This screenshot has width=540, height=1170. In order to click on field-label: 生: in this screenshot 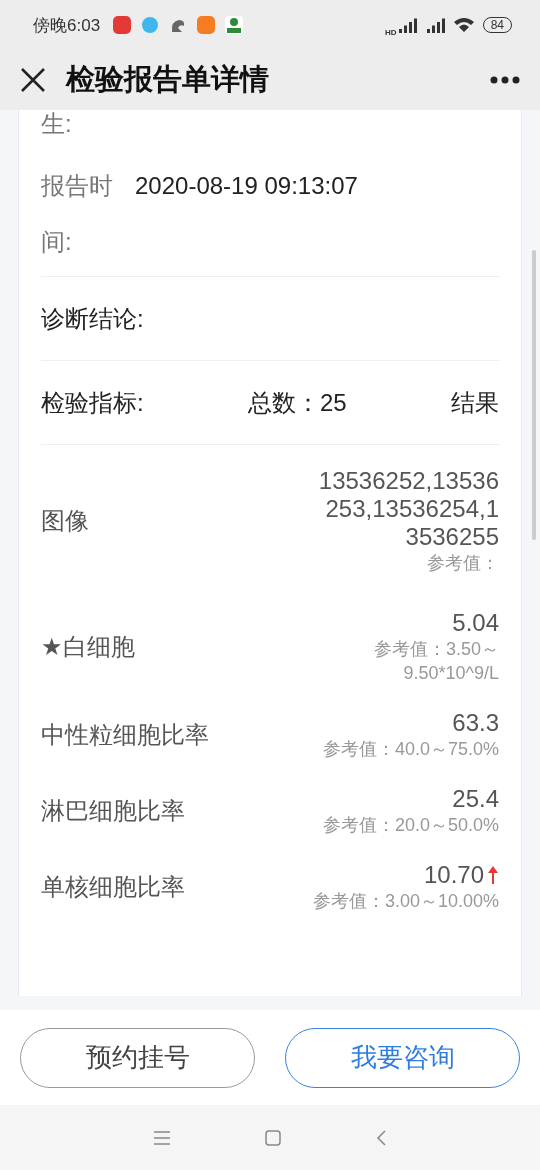, I will do `click(57, 124)`.